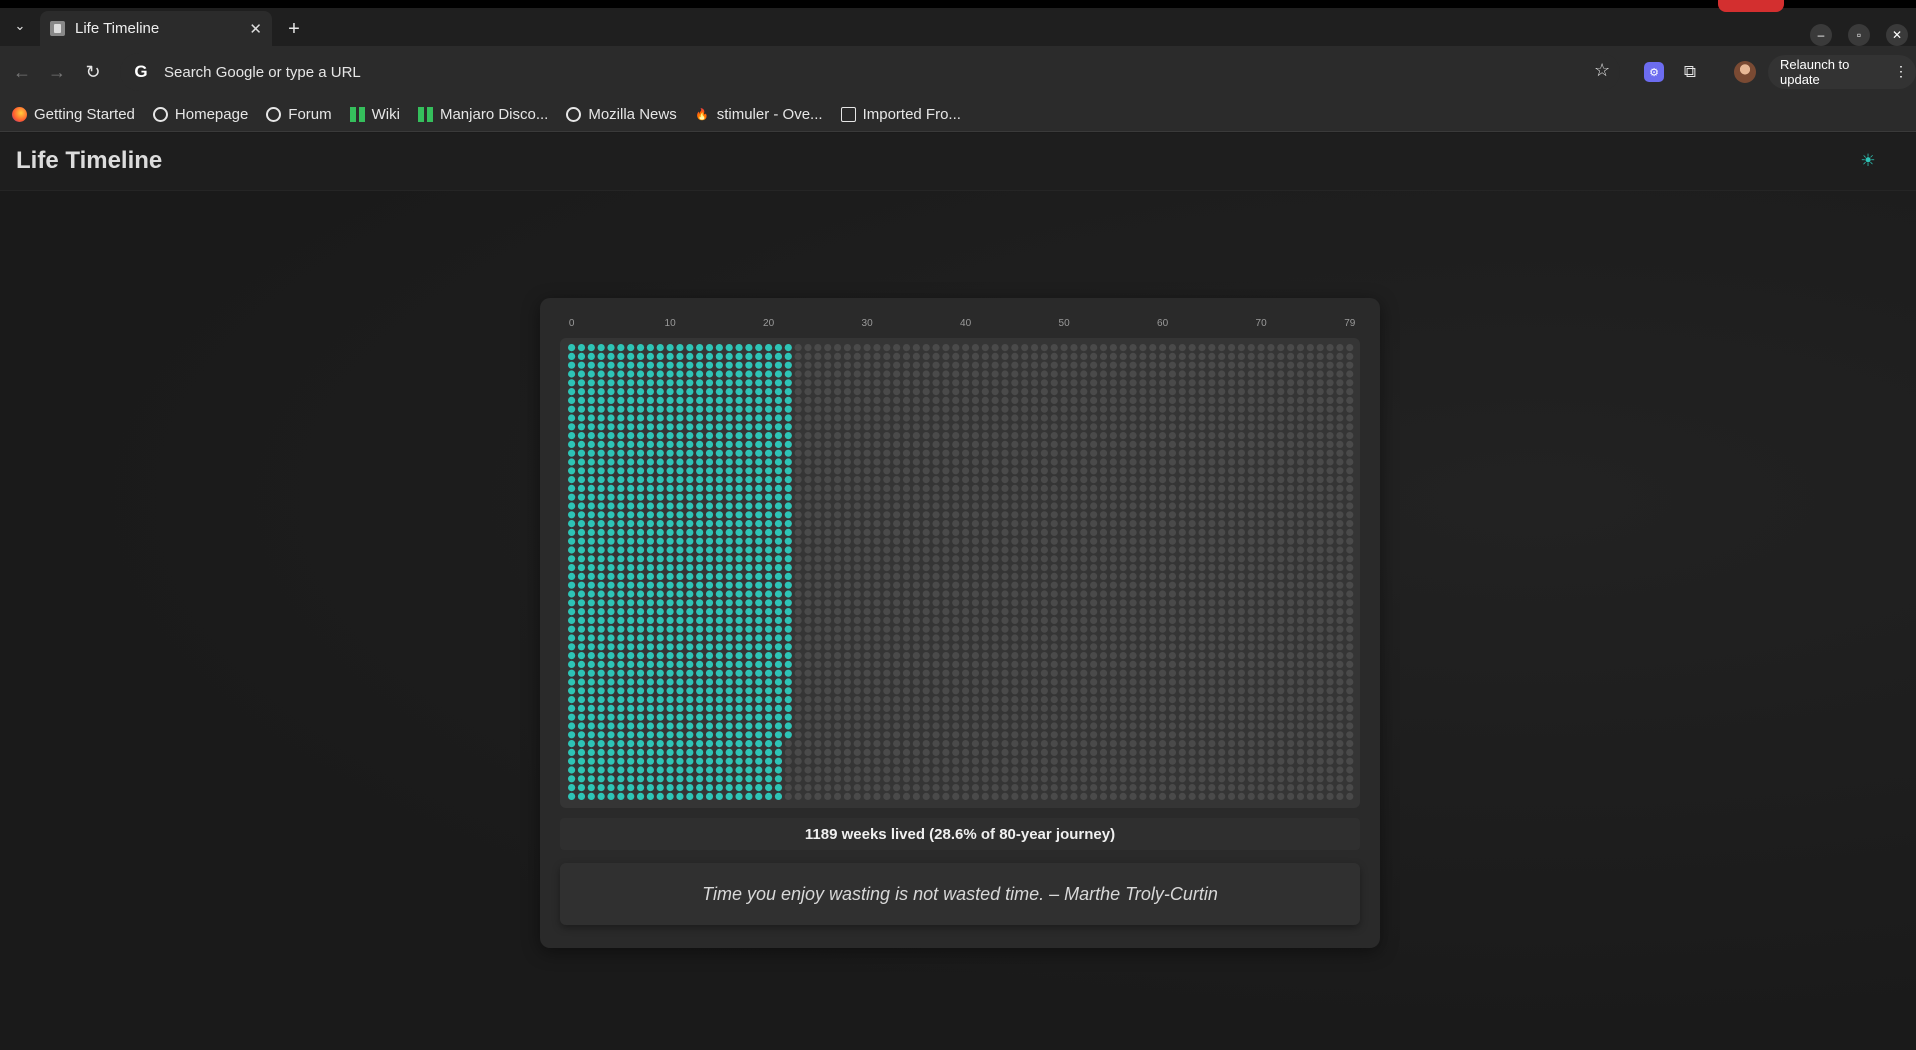  What do you see at coordinates (255, 29) in the screenshot?
I see `tab-close-icon: ✕` at bounding box center [255, 29].